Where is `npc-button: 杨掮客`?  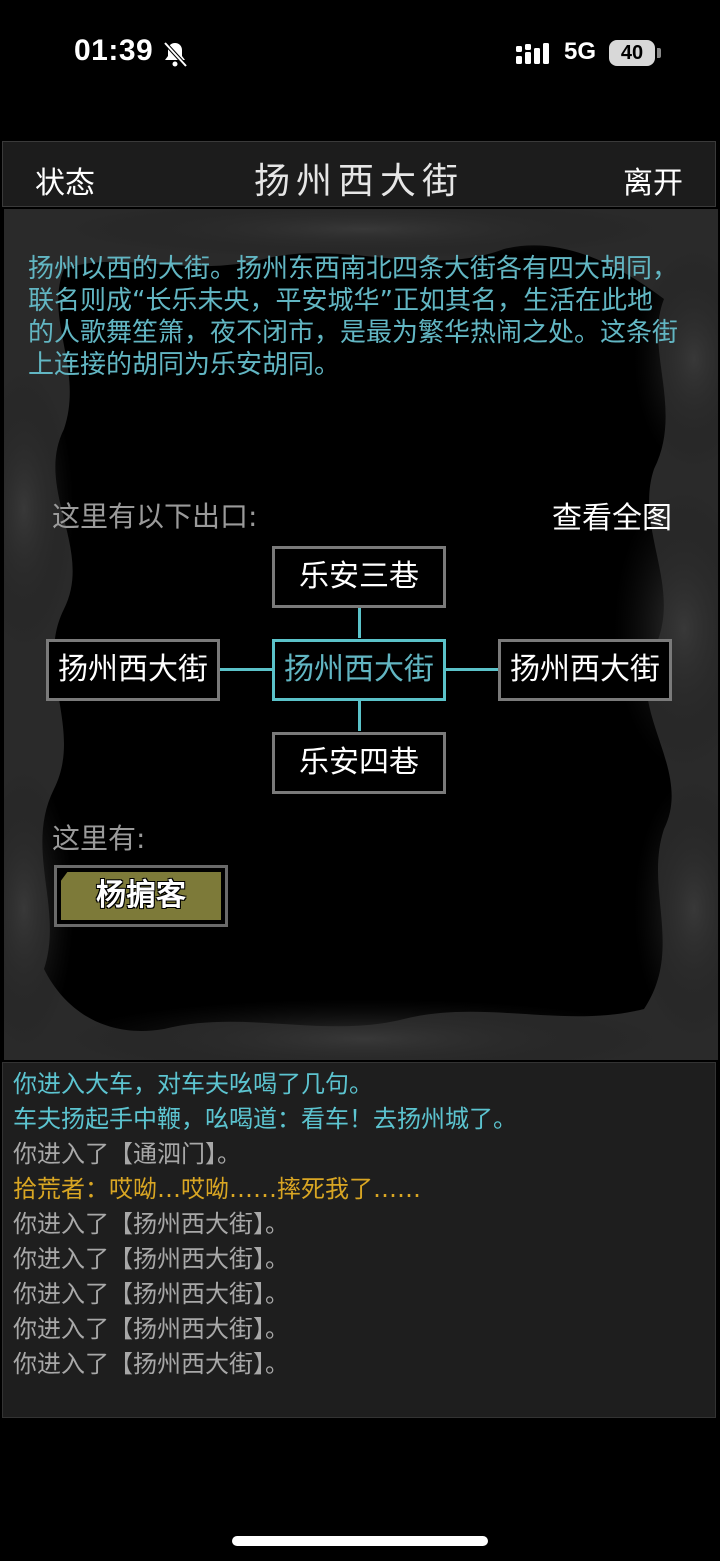 npc-button: 杨掮客 is located at coordinates (141, 896).